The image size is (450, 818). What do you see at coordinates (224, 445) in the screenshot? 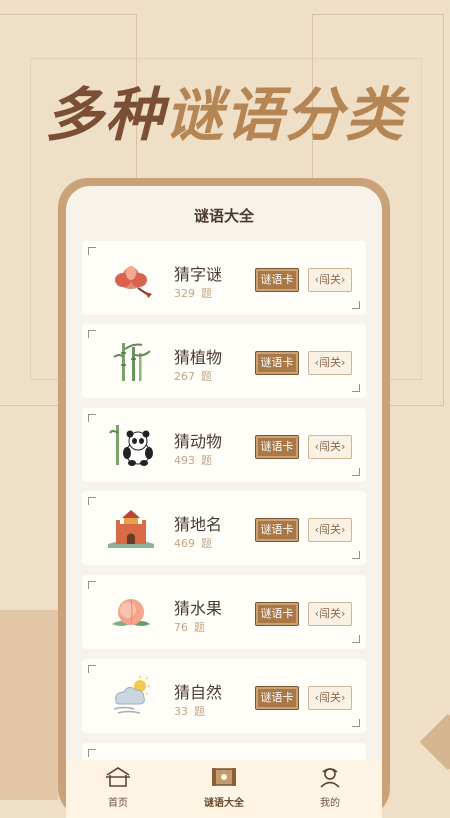
I see `category-card-animal: 猜动物 493 题 谜语卡 ‹闯关›` at bounding box center [224, 445].